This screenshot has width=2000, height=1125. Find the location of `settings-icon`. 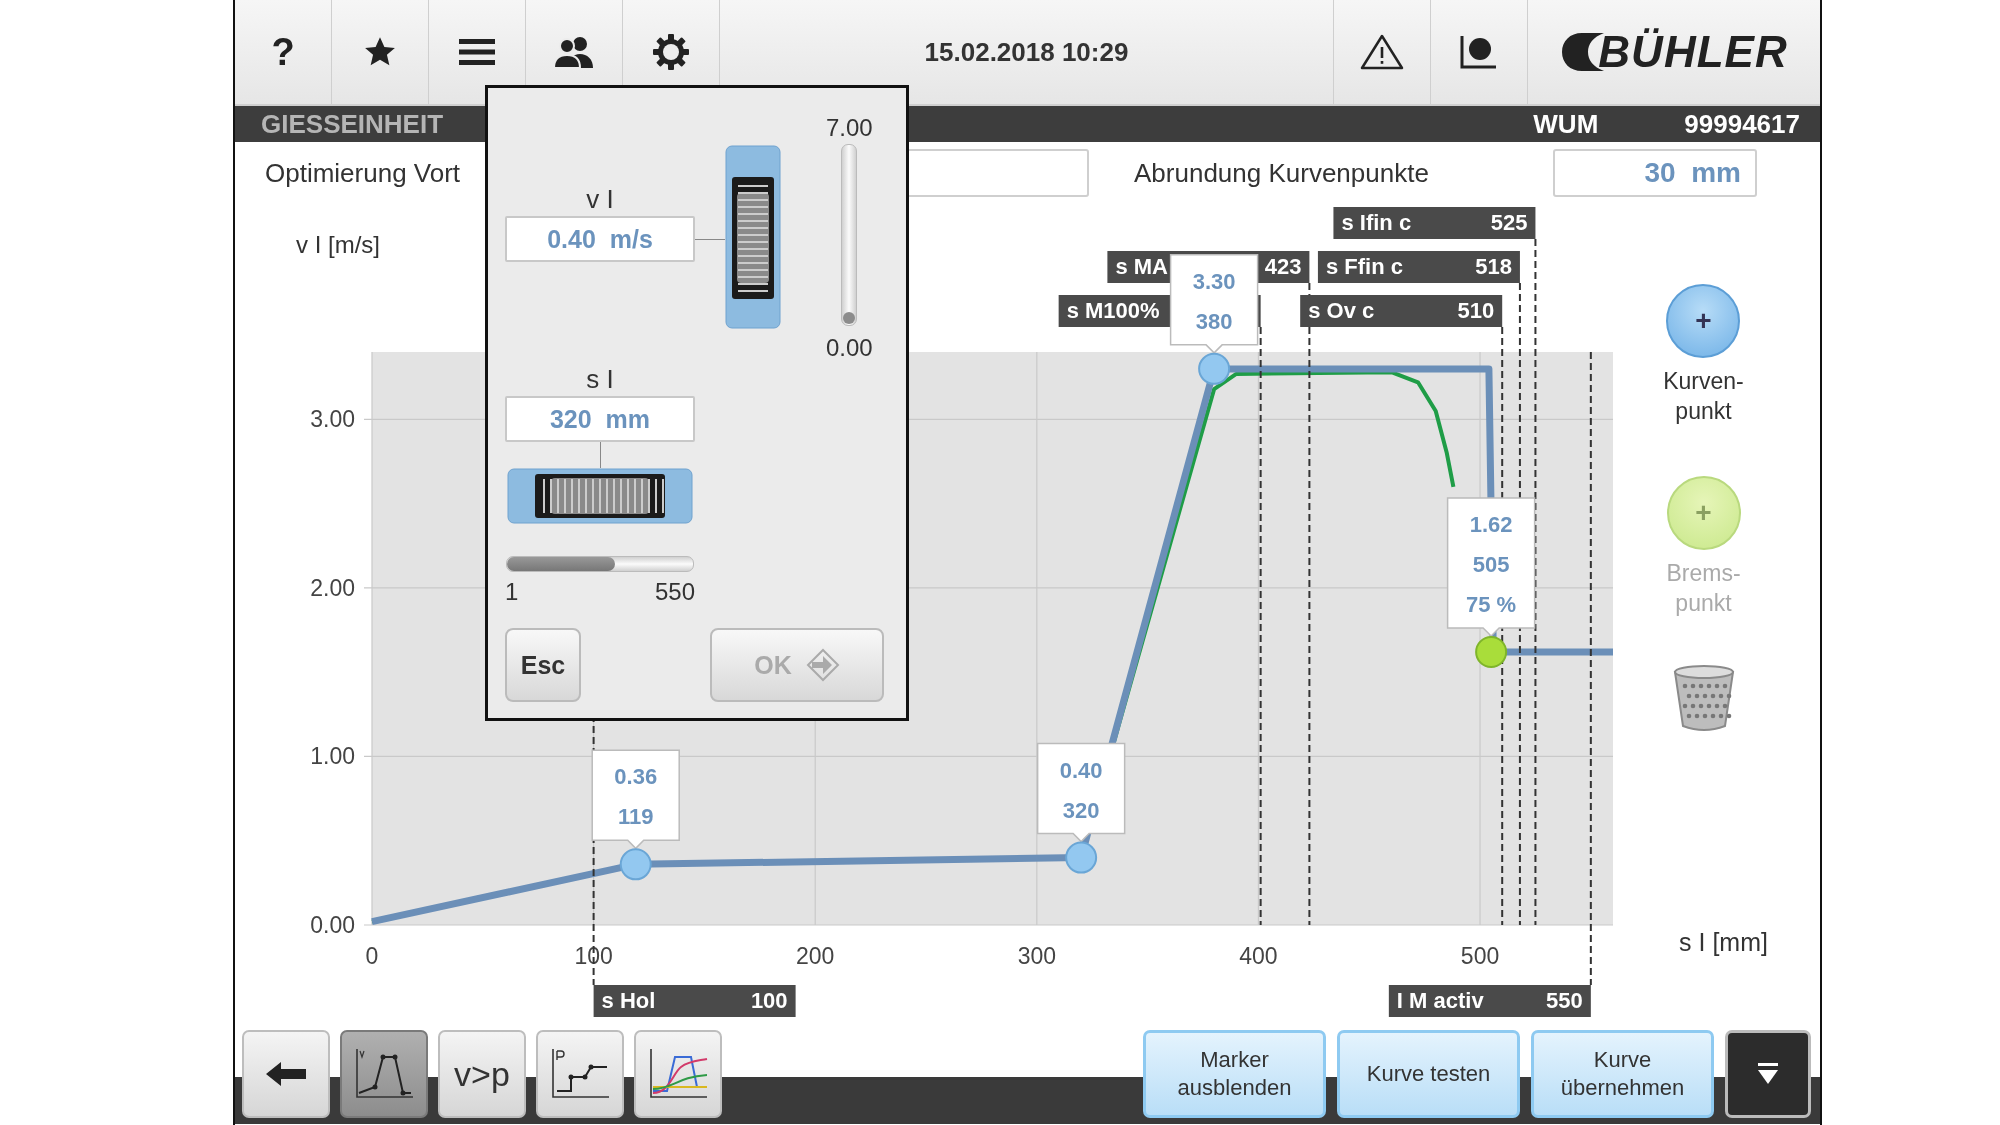

settings-icon is located at coordinates (671, 52).